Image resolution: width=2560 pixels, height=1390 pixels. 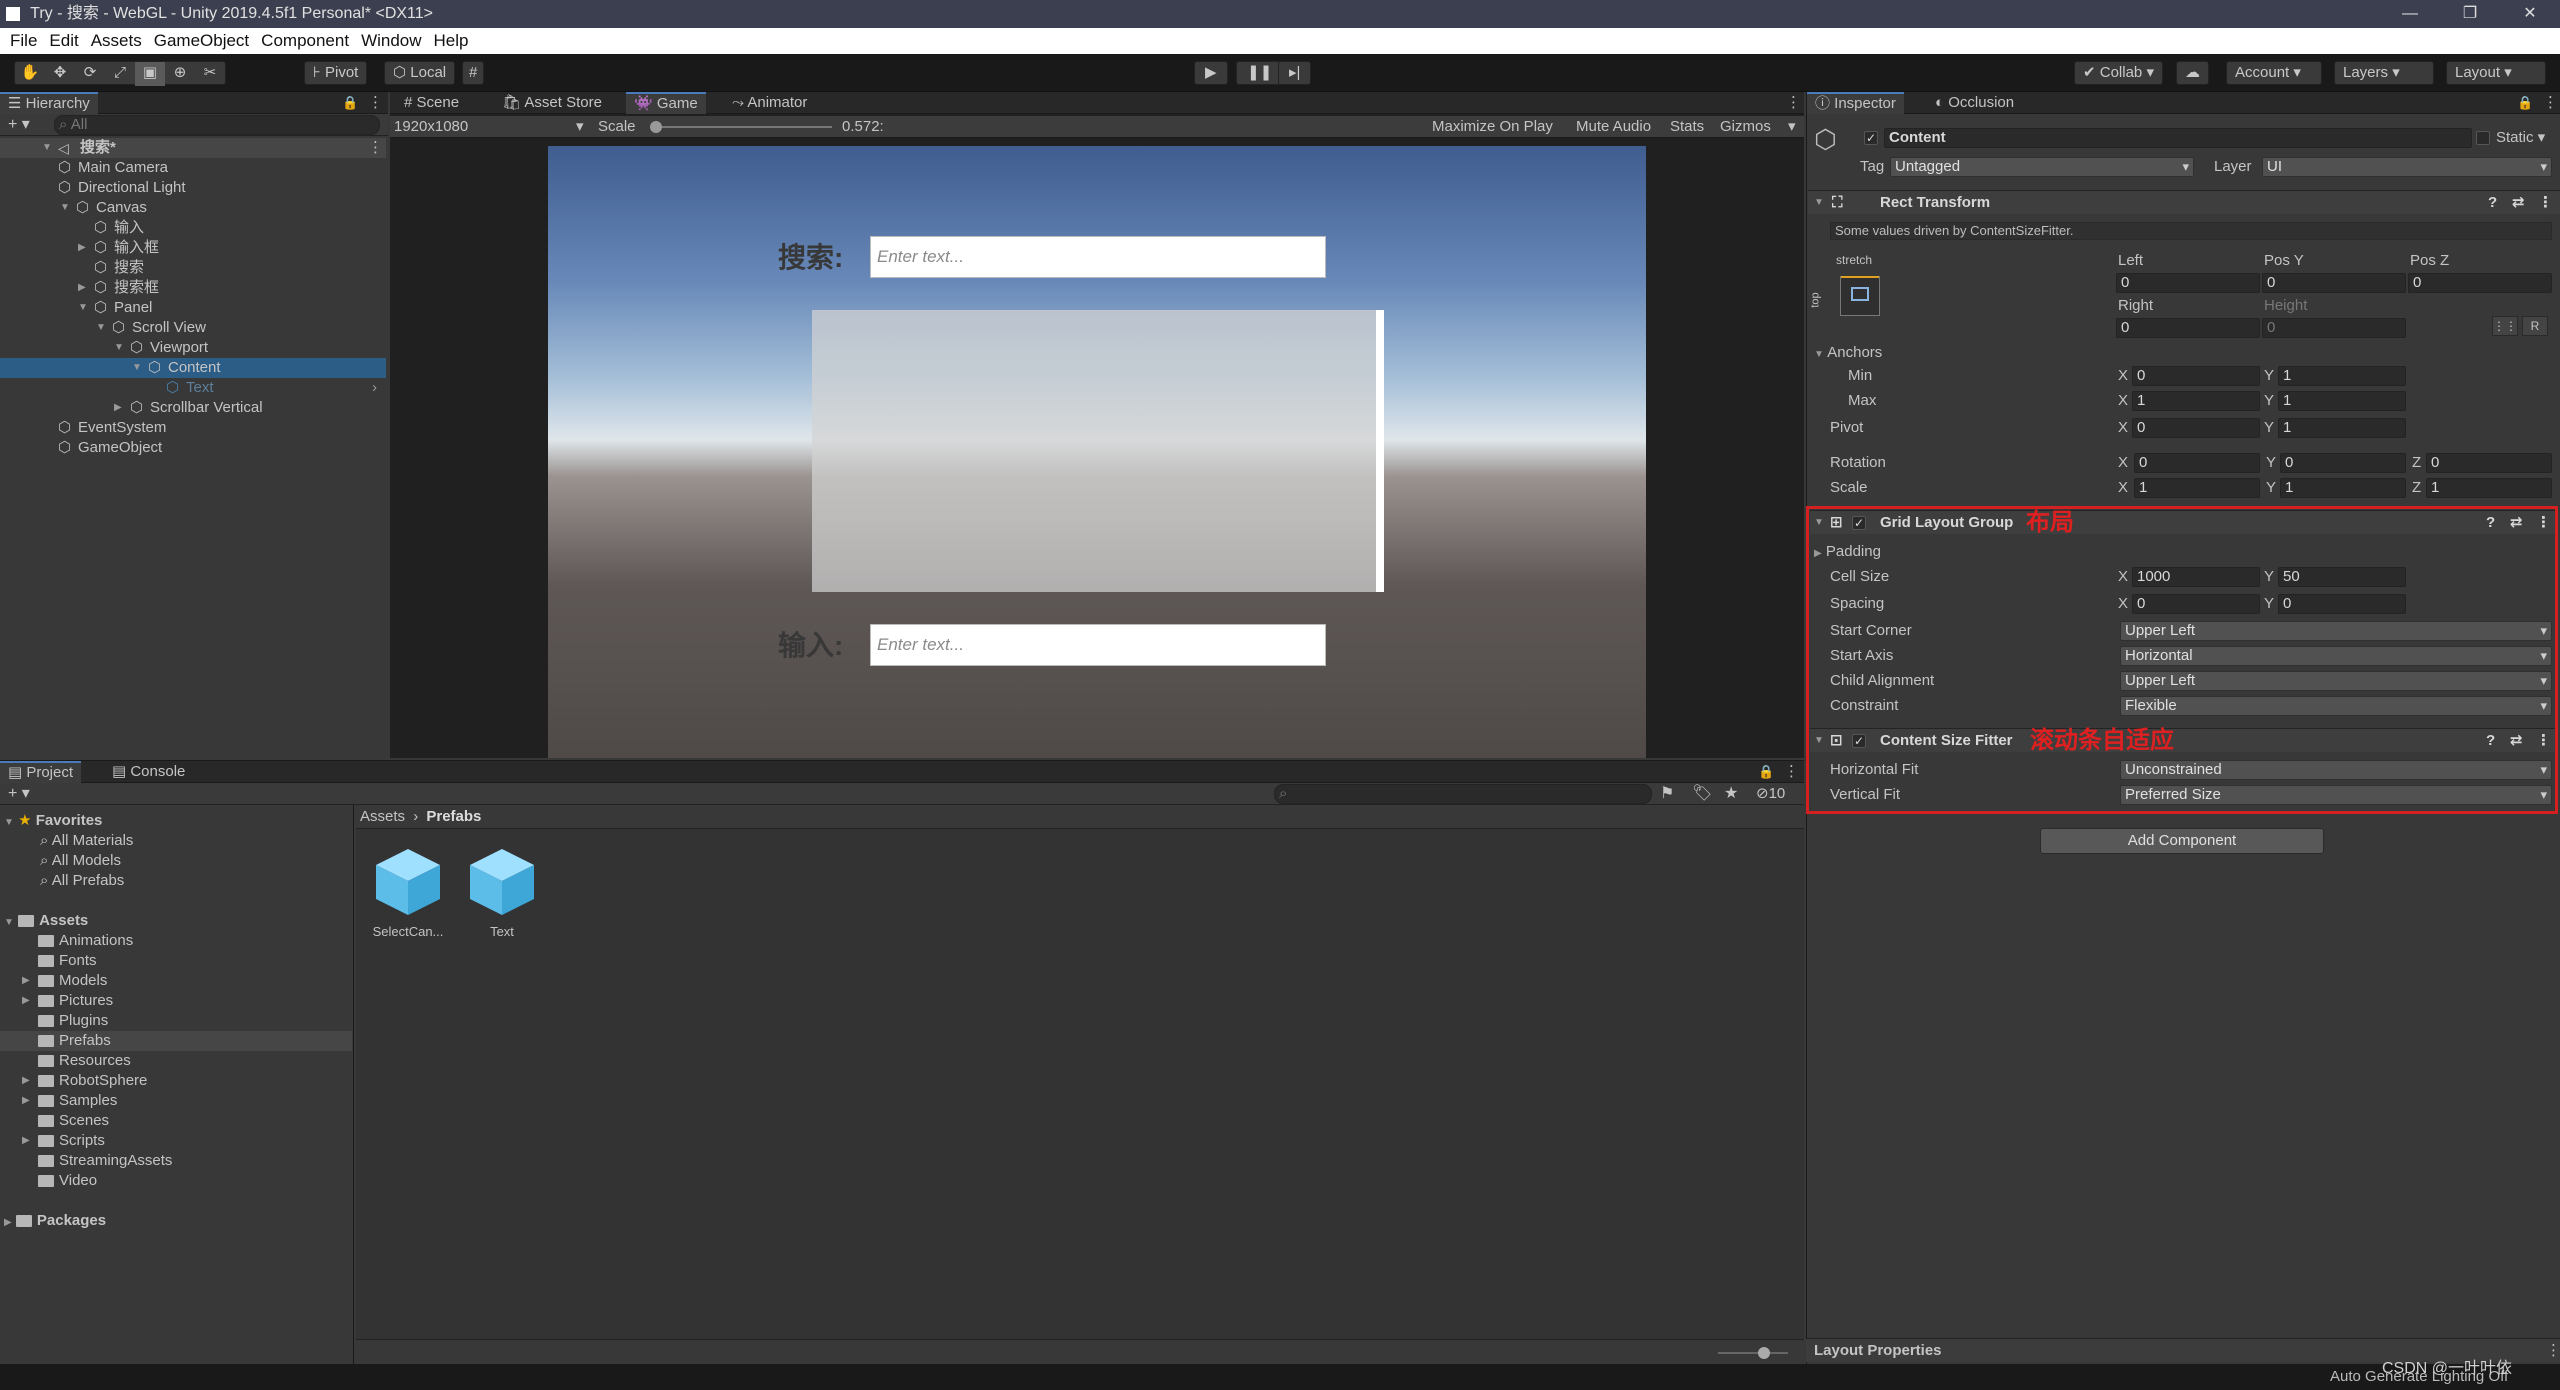 I want to click on hierarchy-item: ⬡ Directional Light, so click(x=193, y=188).